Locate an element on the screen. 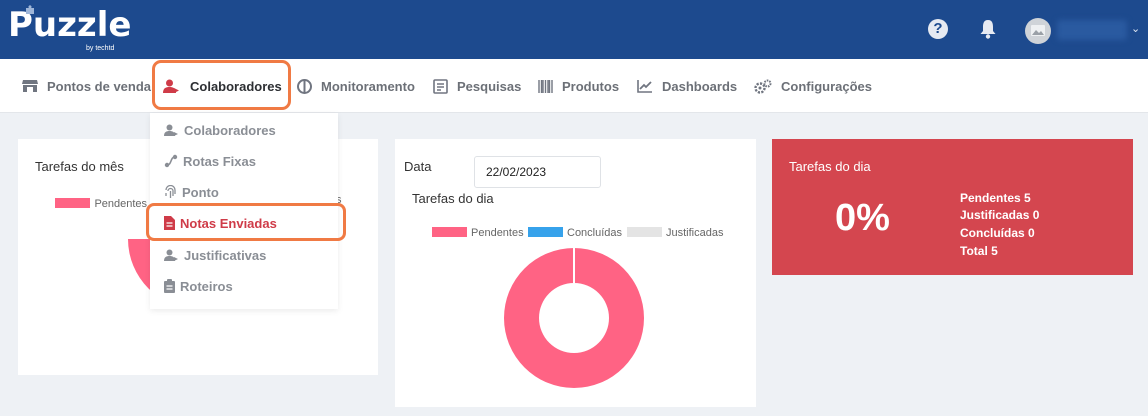  logo-subtitle: by techtd is located at coordinates (100, 48).